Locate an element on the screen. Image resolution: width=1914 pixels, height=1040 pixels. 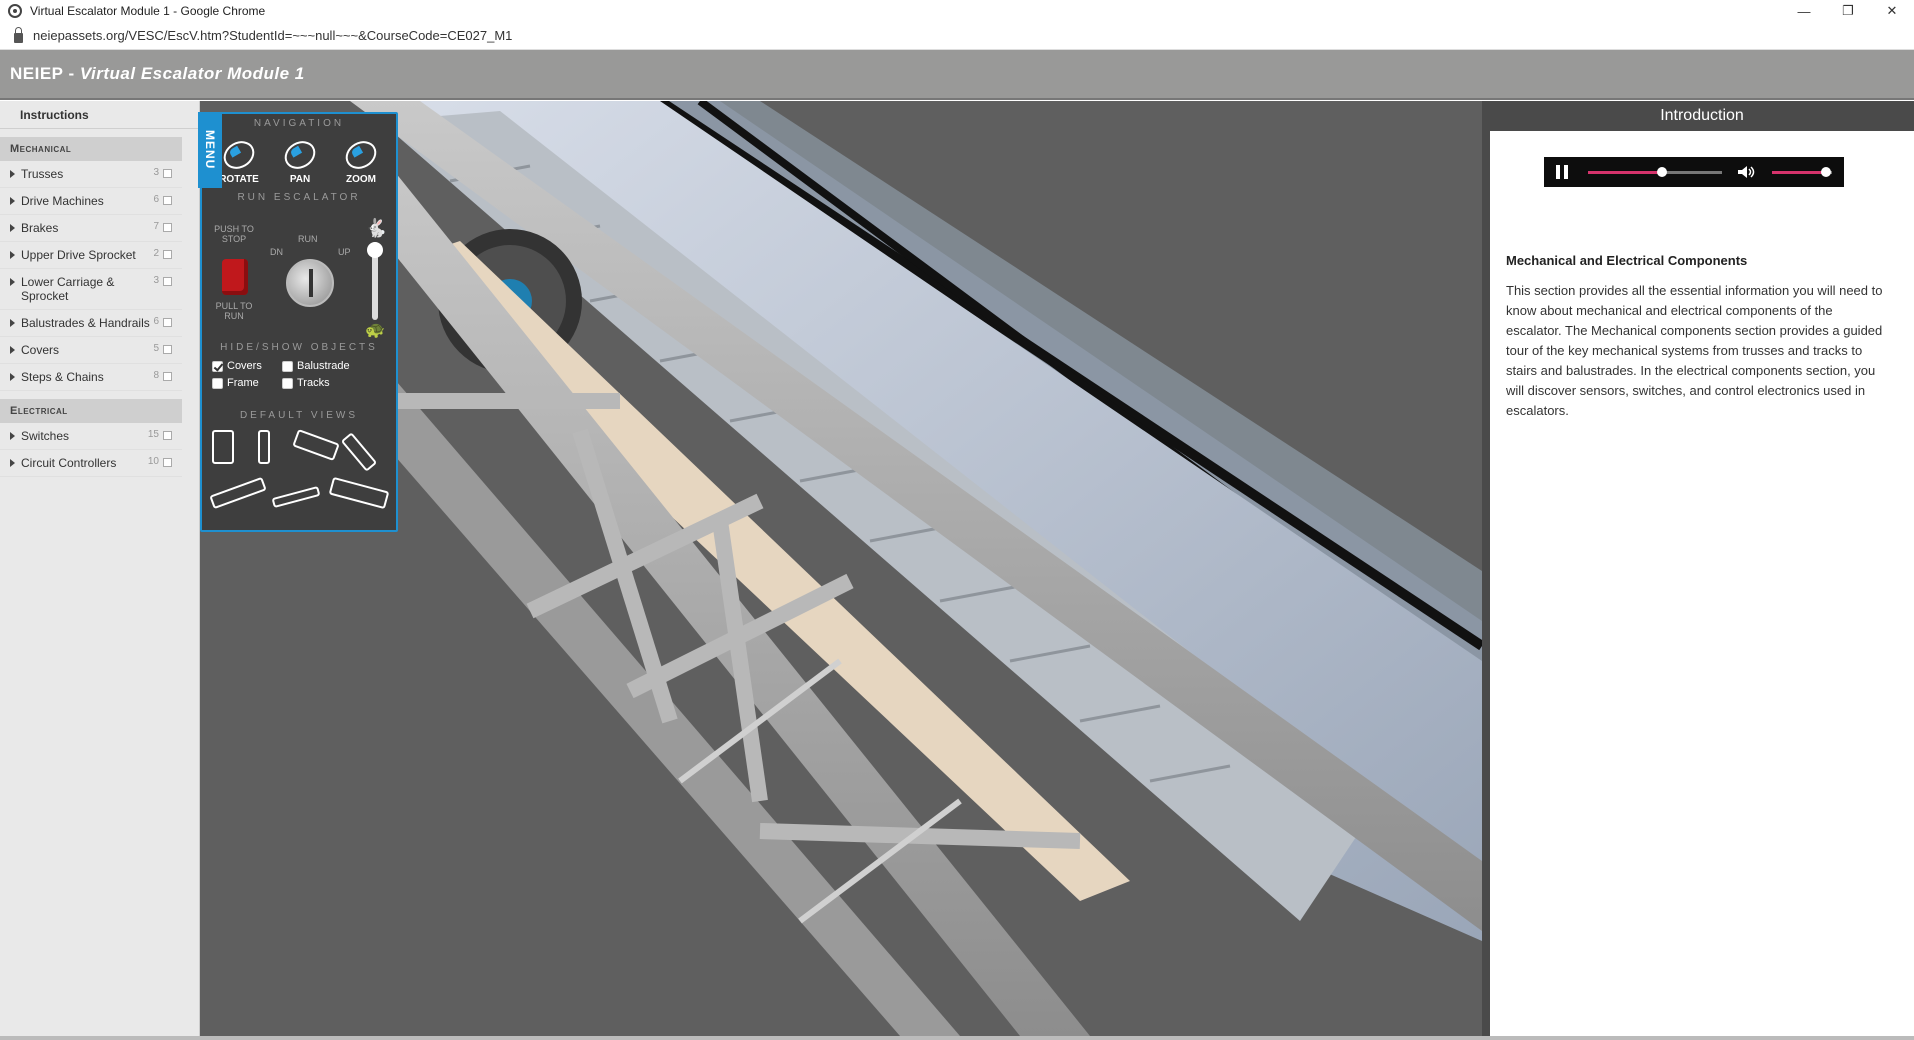
section-title: Mechanical and Electrical Components is located at coordinates (1627, 260).